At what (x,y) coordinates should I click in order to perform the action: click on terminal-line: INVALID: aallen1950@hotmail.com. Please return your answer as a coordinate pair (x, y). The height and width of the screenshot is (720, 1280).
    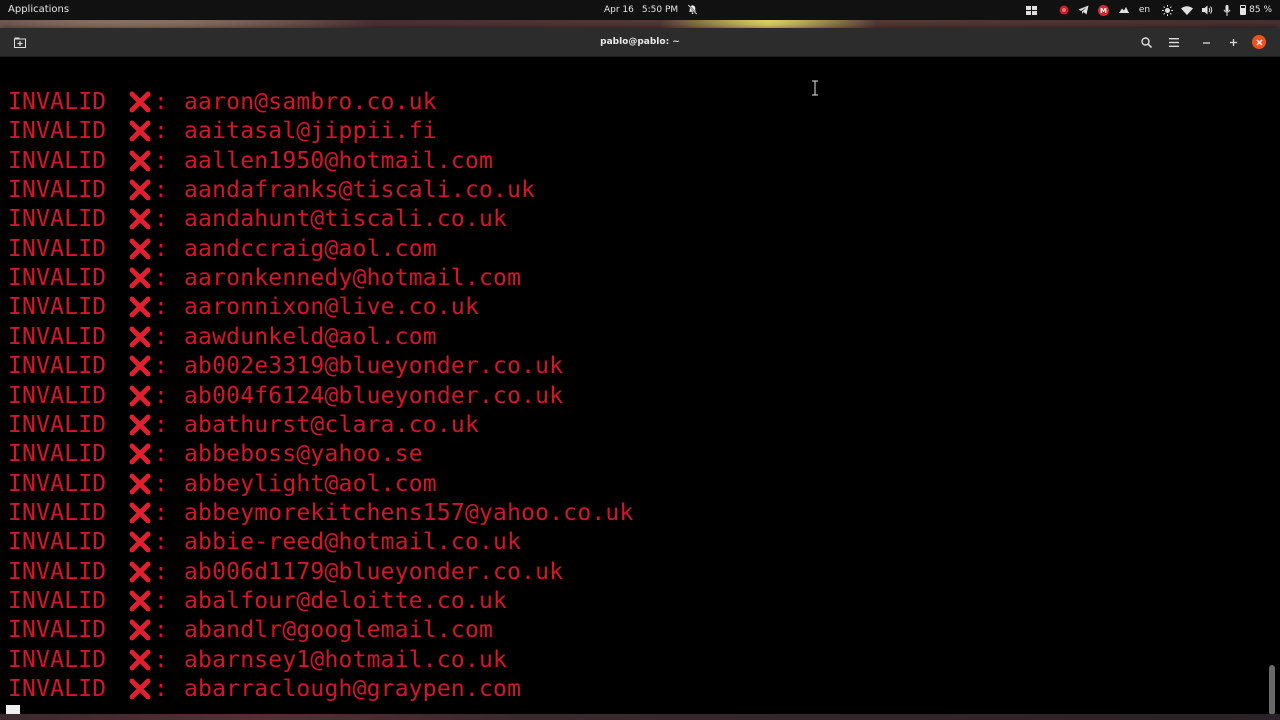
    Looking at the image, I should click on (250, 160).